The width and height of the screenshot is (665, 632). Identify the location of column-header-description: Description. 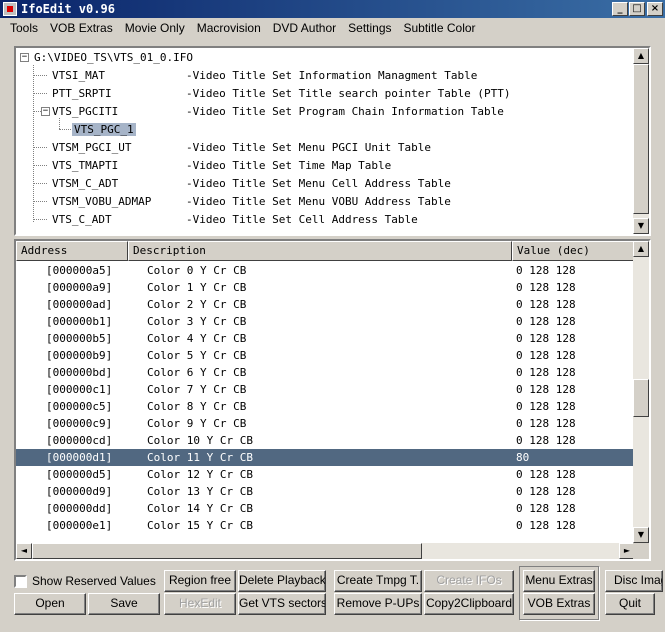
(320, 251).